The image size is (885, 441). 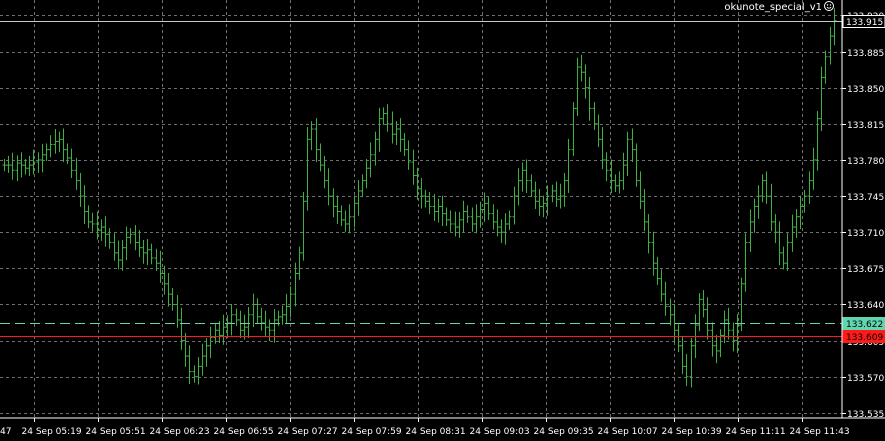 What do you see at coordinates (865, 54) in the screenshot?
I see `y-tick-label: 133.885` at bounding box center [865, 54].